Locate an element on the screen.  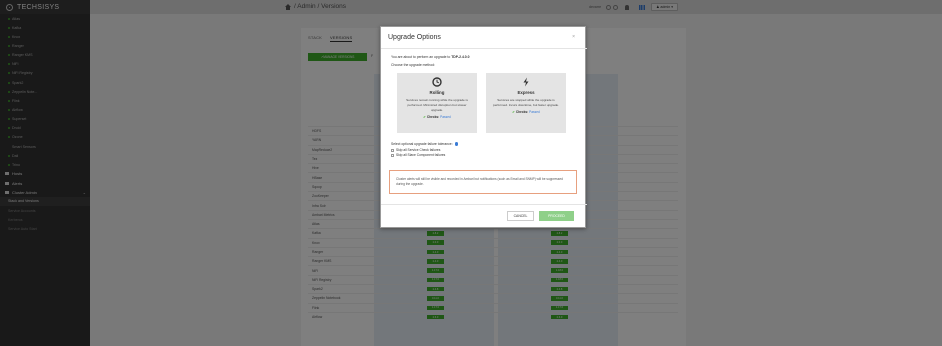
express-checks: ✔ Checks: Passed is located at coordinates (526, 112).